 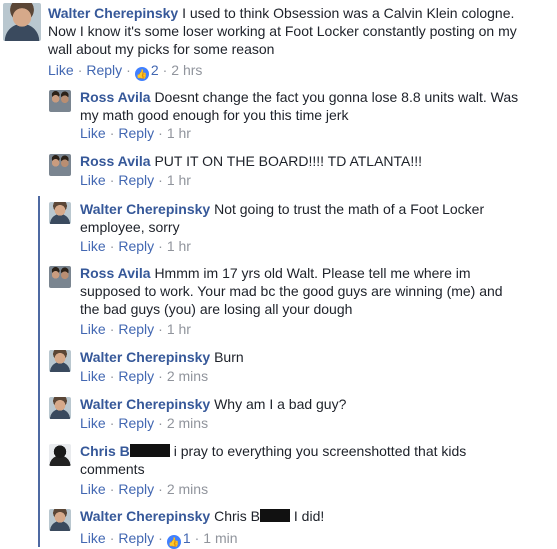 What do you see at coordinates (60, 455) in the screenshot?
I see `avatar-chris` at bounding box center [60, 455].